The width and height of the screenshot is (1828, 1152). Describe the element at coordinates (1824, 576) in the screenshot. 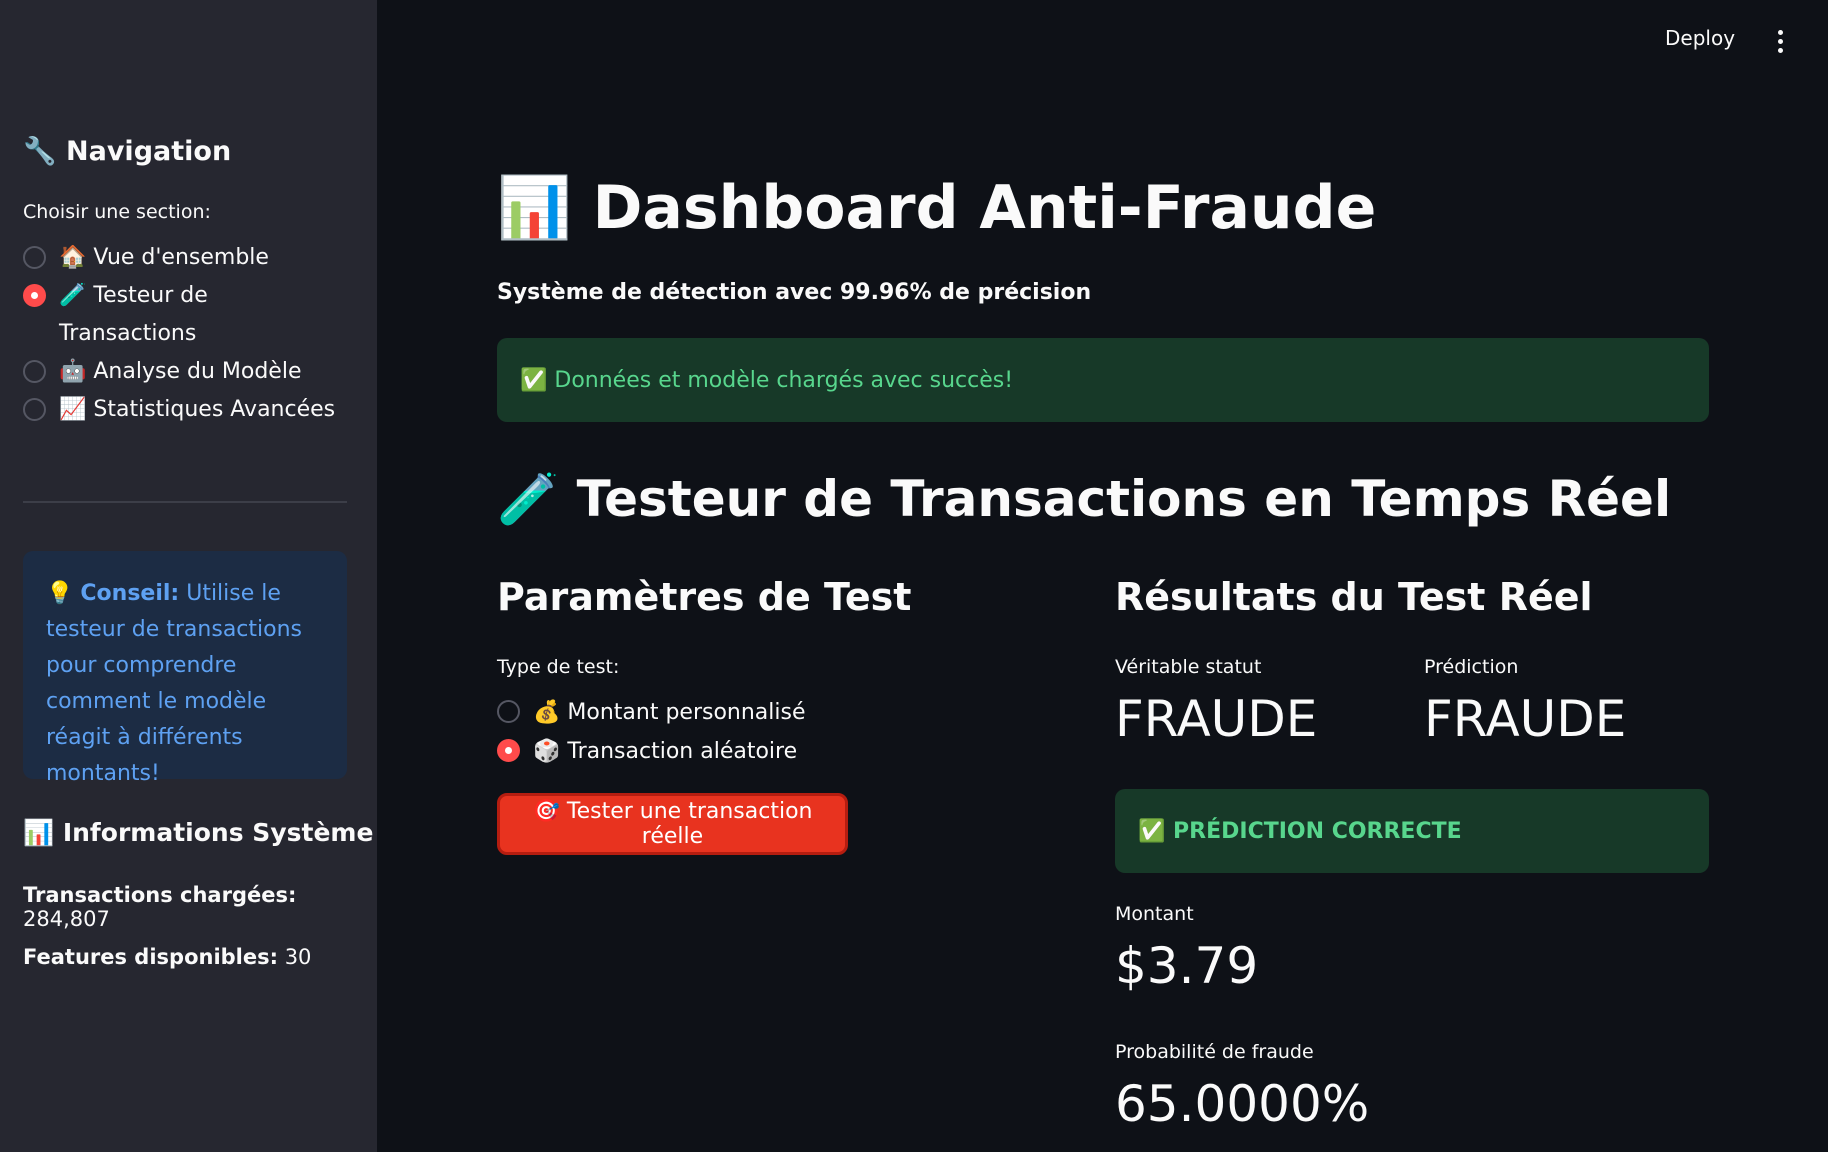

I see `page-scrollbar` at that location.